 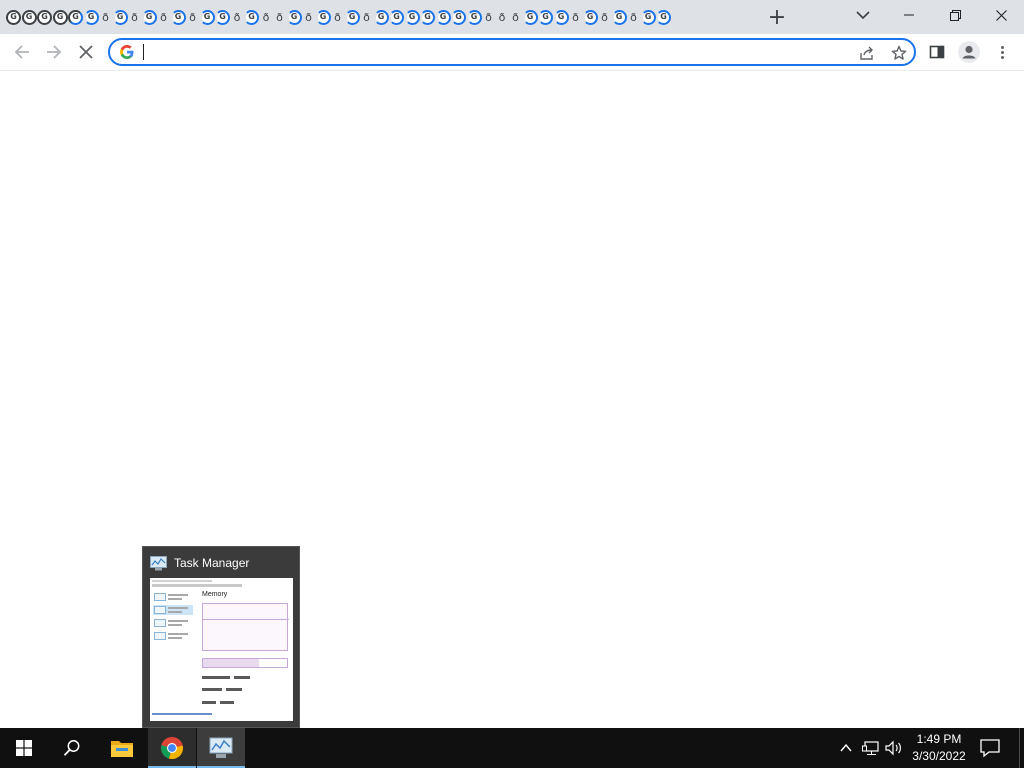 I want to click on tab-search-icon, so click(x=863, y=15).